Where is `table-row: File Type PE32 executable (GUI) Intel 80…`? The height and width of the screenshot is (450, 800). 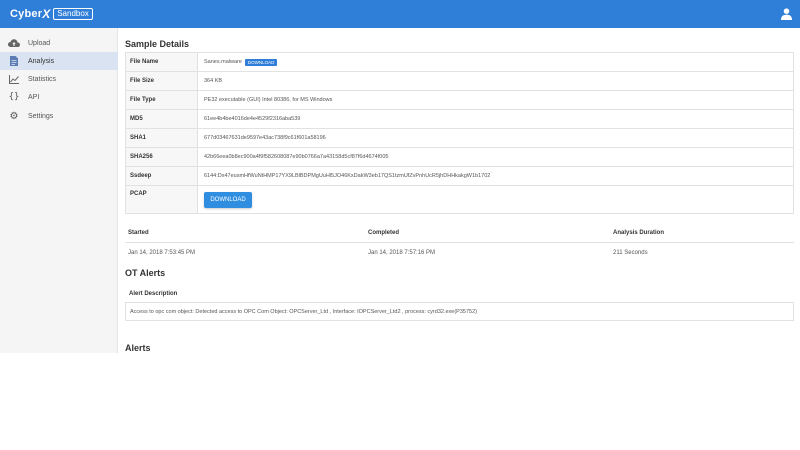
table-row: File Type PE32 executable (GUI) Intel 80… is located at coordinates (459, 100).